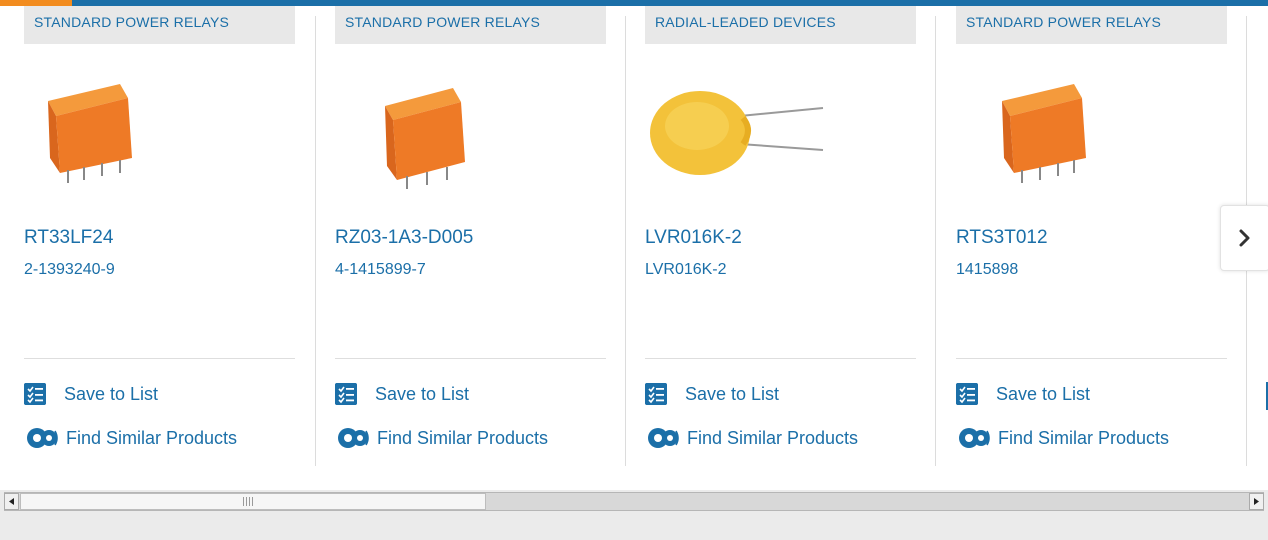 The height and width of the screenshot is (540, 1268). What do you see at coordinates (404, 238) in the screenshot?
I see `product-name-link: RZ03-1A3-D005` at bounding box center [404, 238].